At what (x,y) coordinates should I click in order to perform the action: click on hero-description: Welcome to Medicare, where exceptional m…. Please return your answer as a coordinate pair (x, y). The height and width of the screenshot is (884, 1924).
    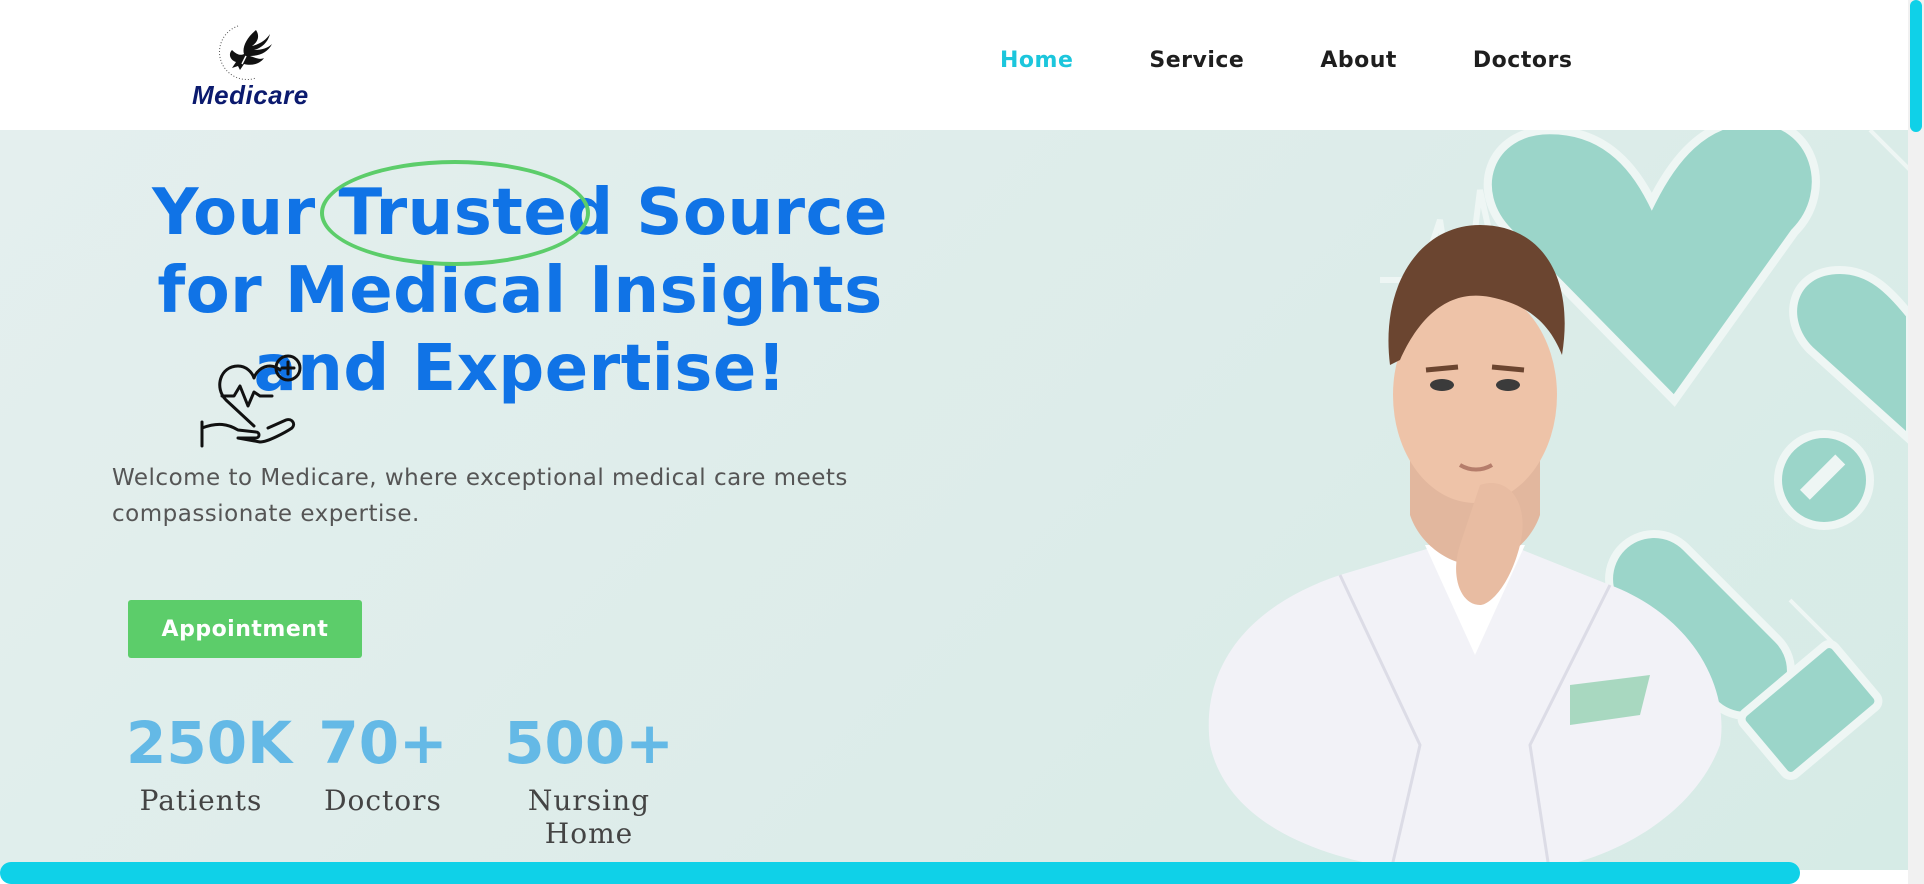
    Looking at the image, I should click on (480, 496).